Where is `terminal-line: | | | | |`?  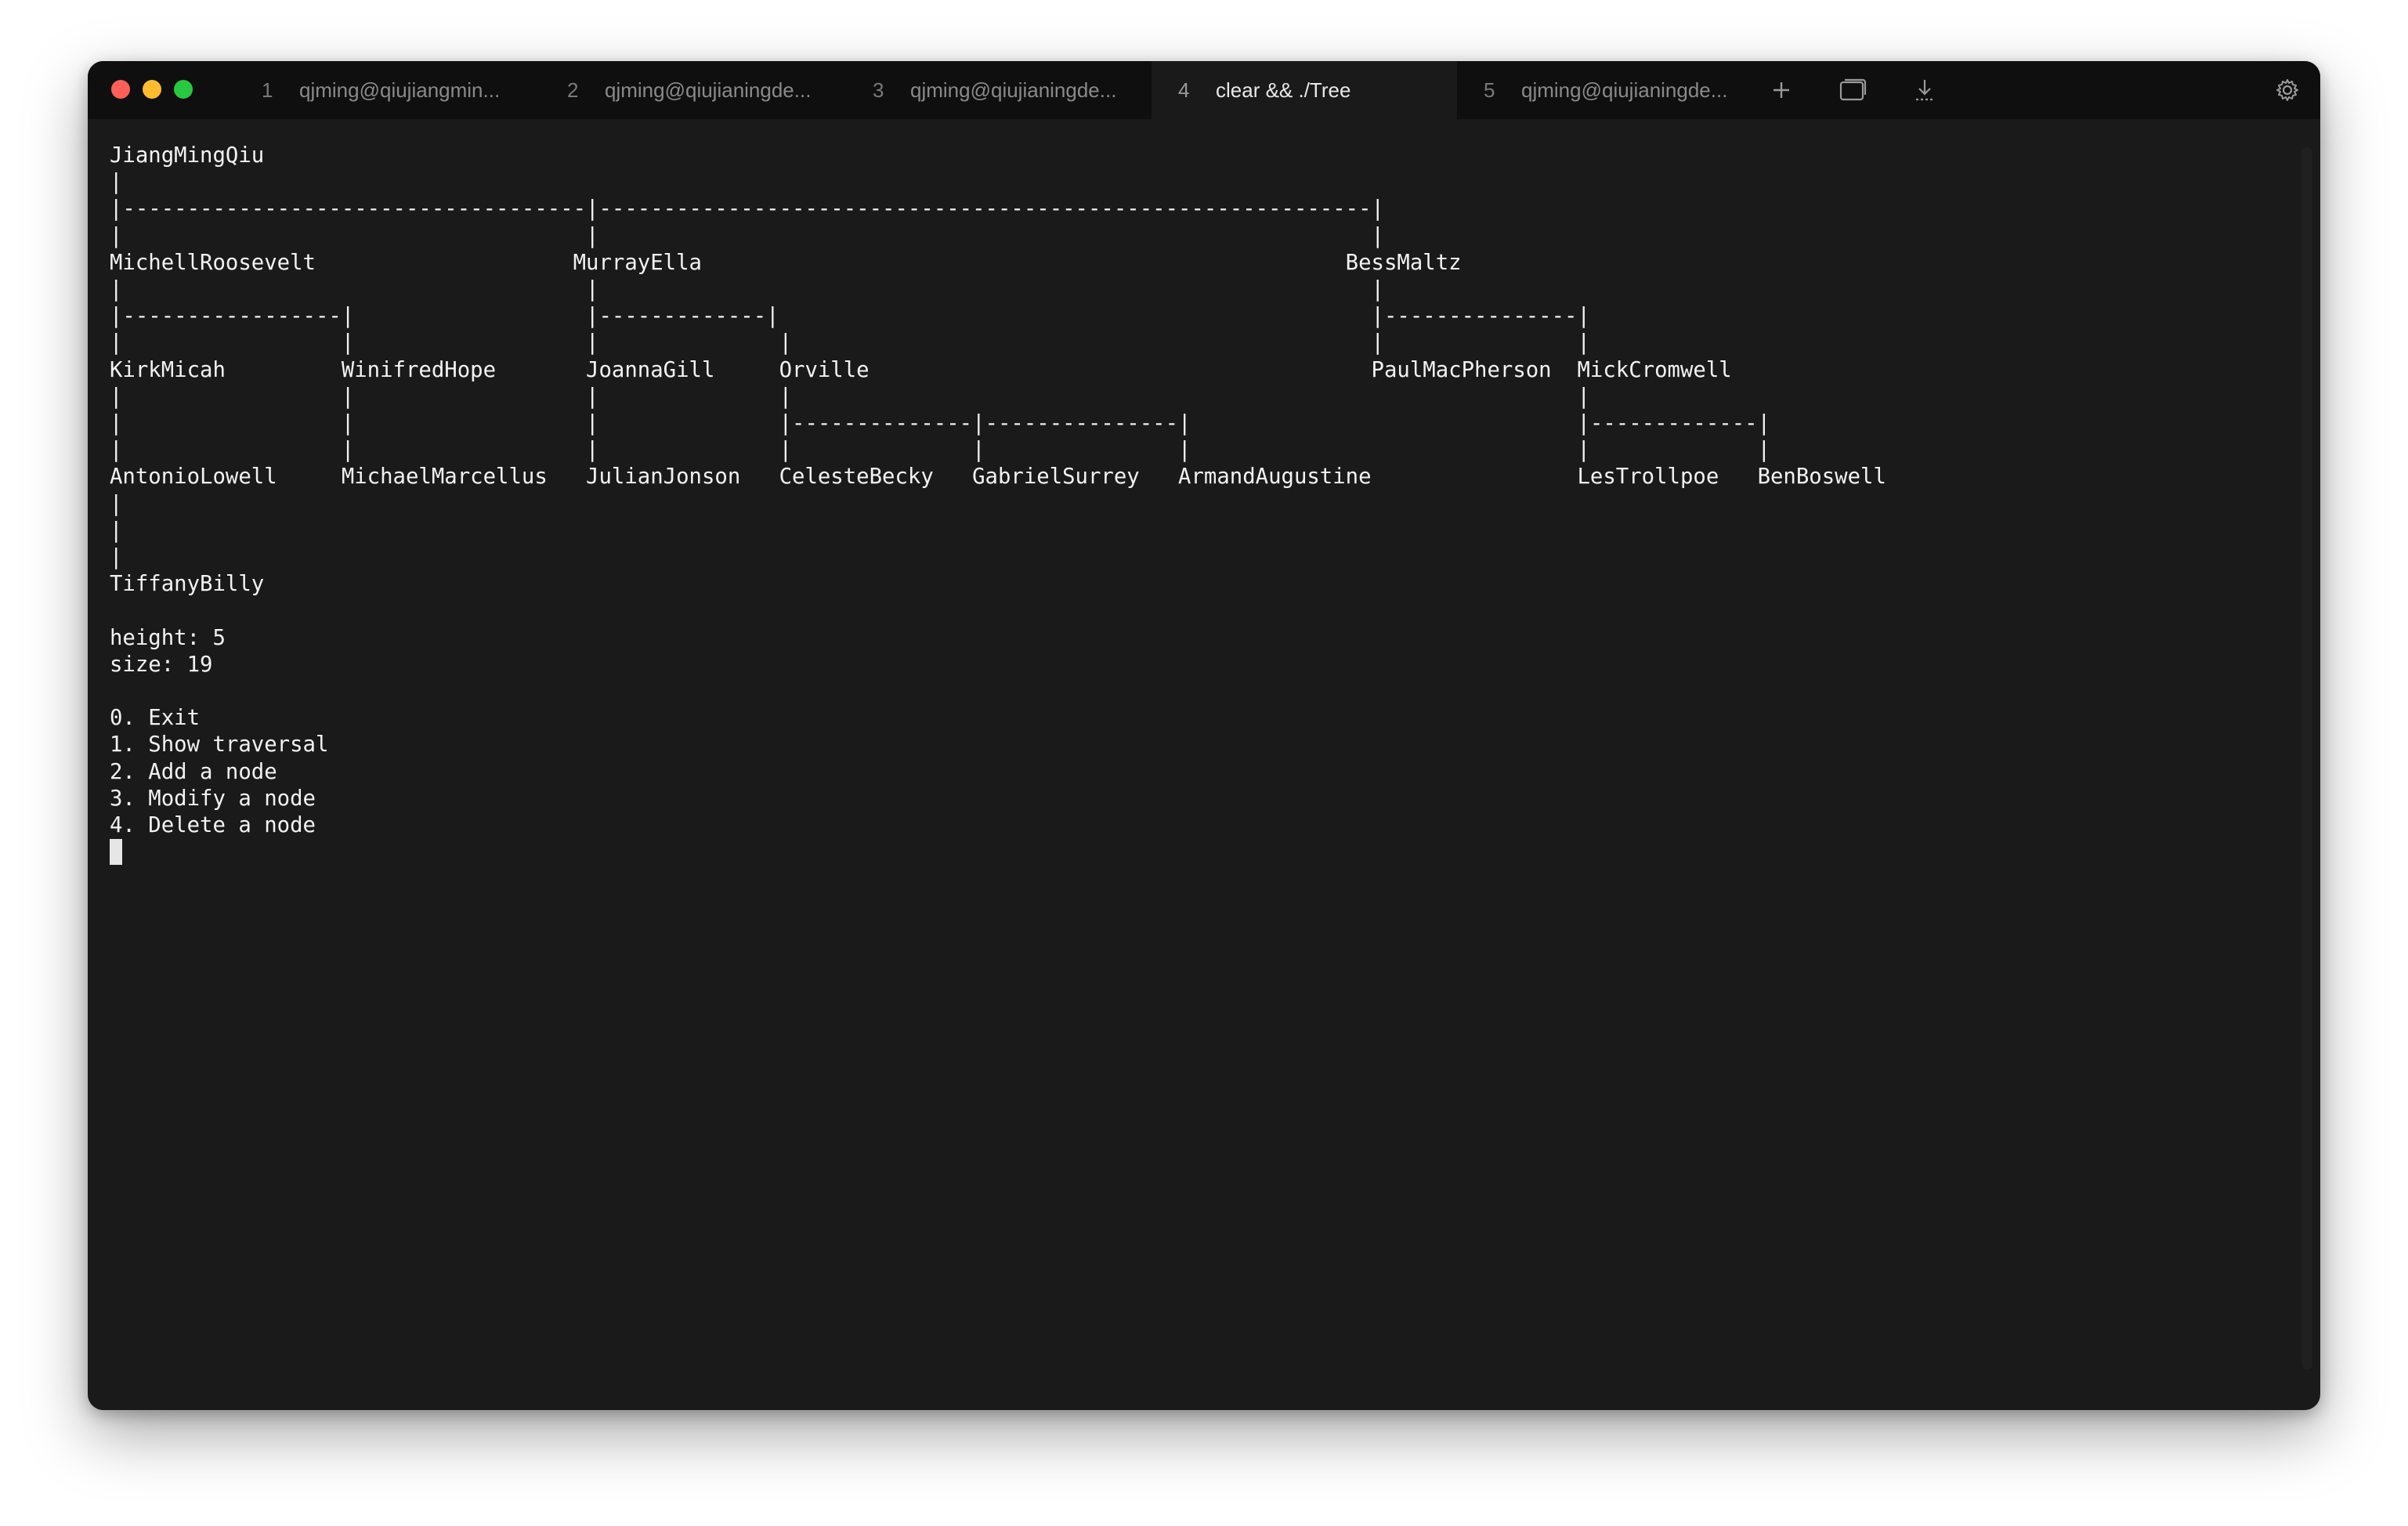
terminal-line: | | | | | is located at coordinates (850, 396).